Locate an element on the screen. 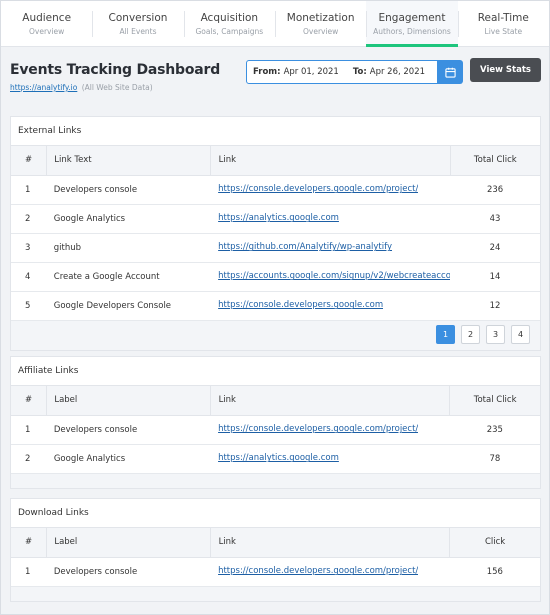 This screenshot has height=615, width=550. from-value: Apr 01, 2021 is located at coordinates (311, 72).